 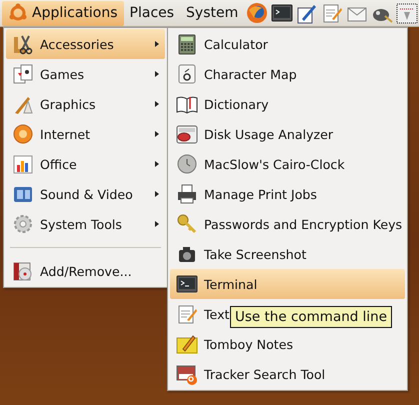 I want to click on gear-icon, so click(x=23, y=224).